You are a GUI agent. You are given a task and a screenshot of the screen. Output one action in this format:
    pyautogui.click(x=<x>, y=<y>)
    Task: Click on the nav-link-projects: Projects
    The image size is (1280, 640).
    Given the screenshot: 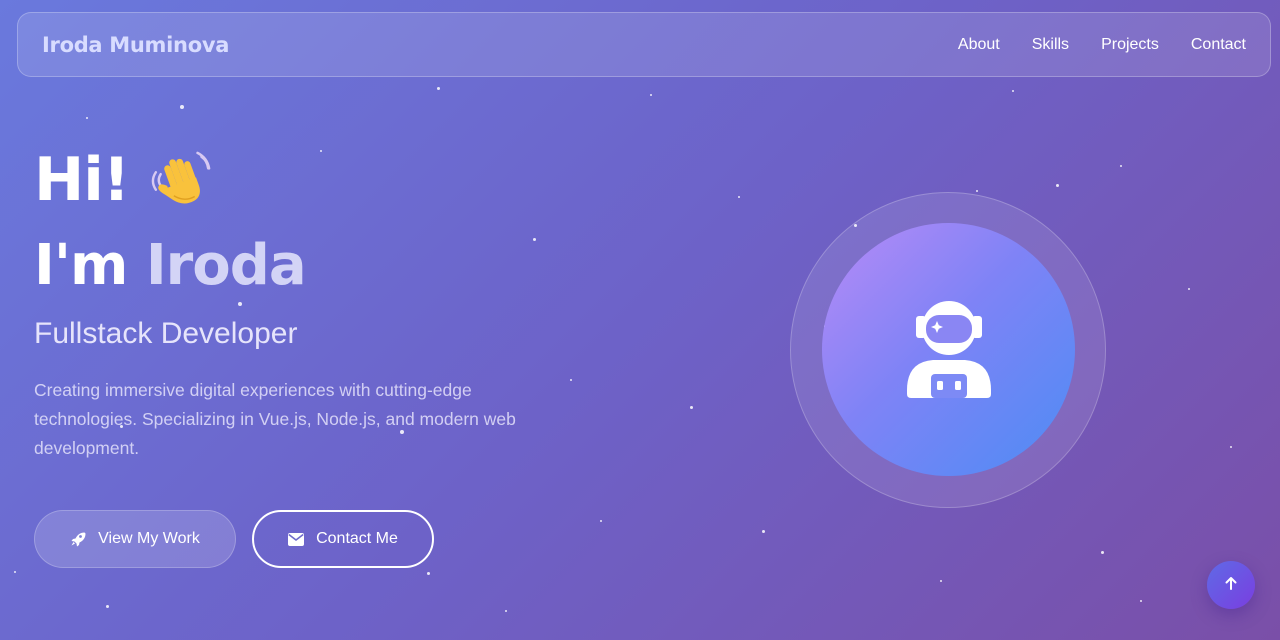 What is the action you would take?
    pyautogui.click(x=1130, y=45)
    